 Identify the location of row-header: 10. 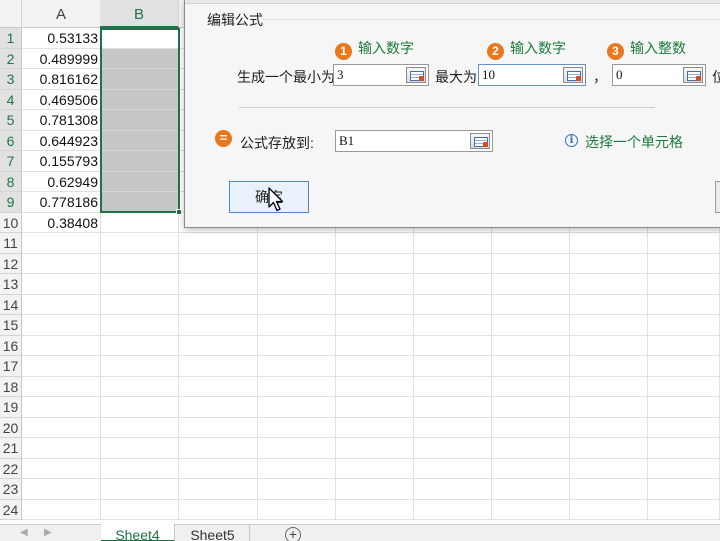
(11, 222).